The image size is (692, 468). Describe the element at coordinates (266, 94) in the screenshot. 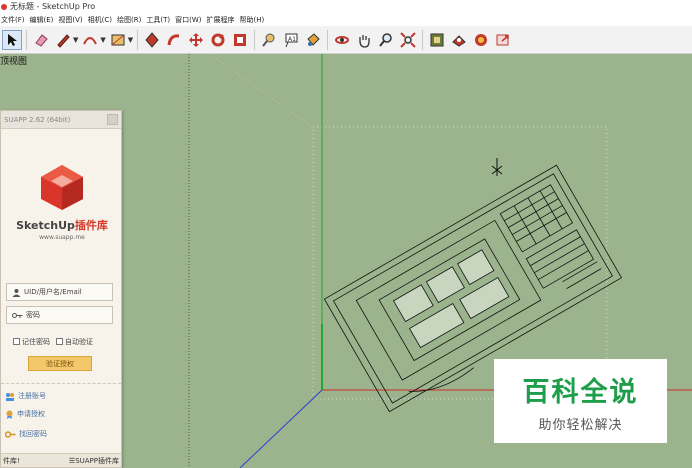

I see `guide-line` at that location.